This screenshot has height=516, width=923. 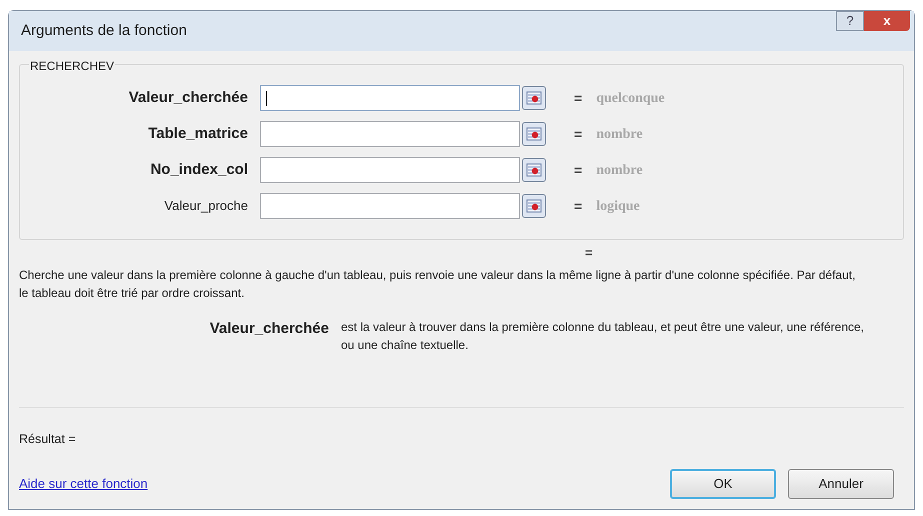 What do you see at coordinates (723, 484) in the screenshot?
I see `ok-button: OK` at bounding box center [723, 484].